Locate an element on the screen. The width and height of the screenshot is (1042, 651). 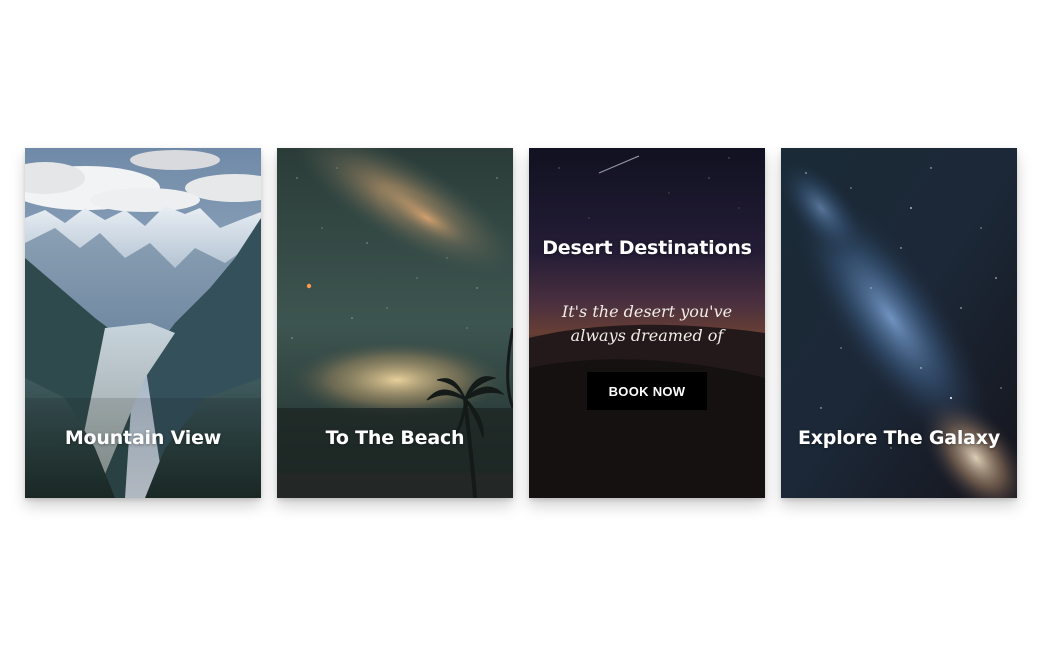
card-mountain-view: Mountain View is located at coordinates (143, 323).